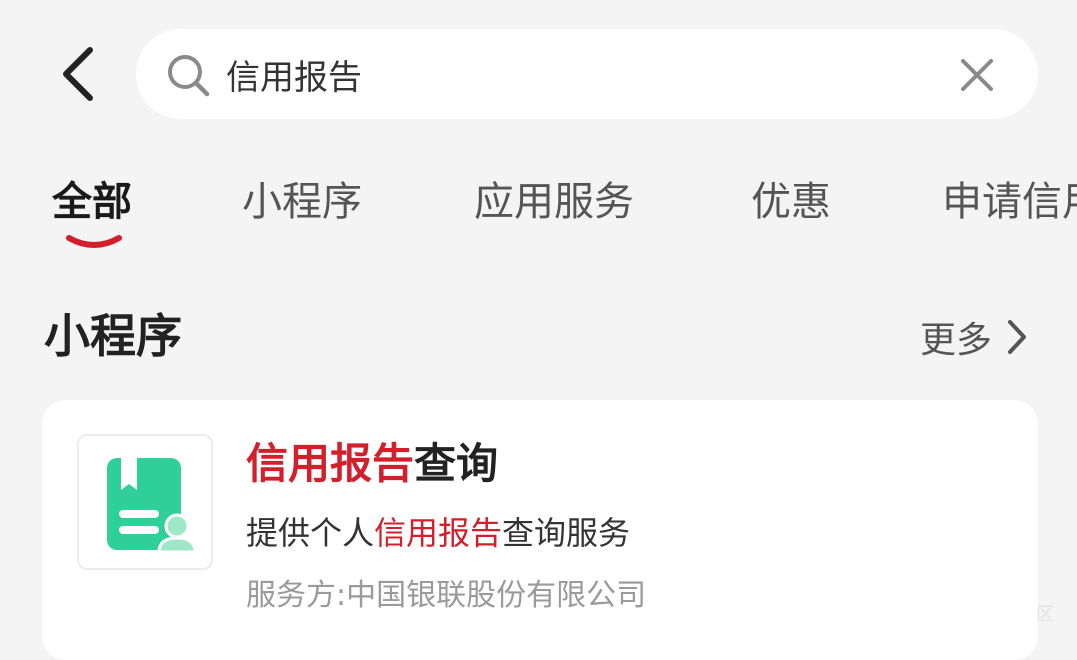 The width and height of the screenshot is (1077, 660). Describe the element at coordinates (1017, 337) in the screenshot. I see `chevron-right-icon` at that location.